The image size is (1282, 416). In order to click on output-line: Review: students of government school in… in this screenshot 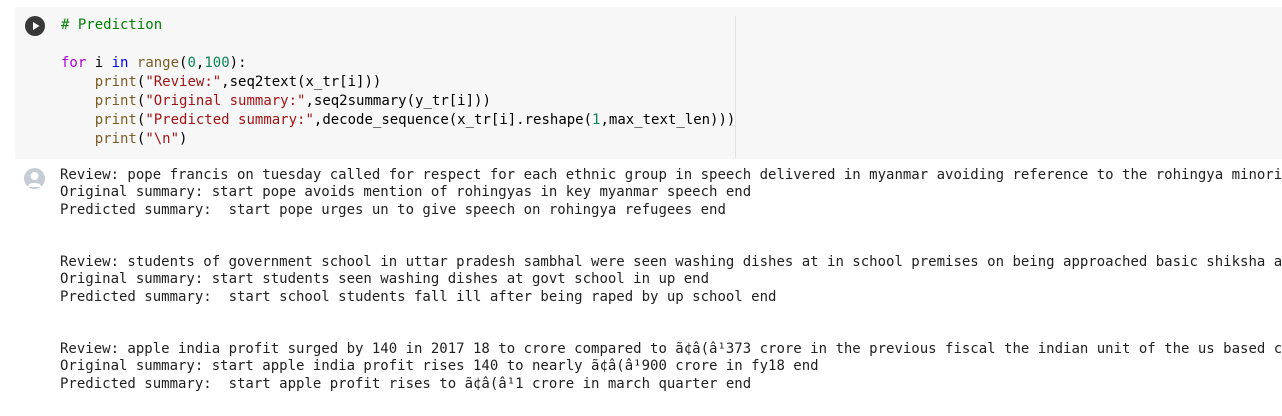, I will do `click(671, 261)`.